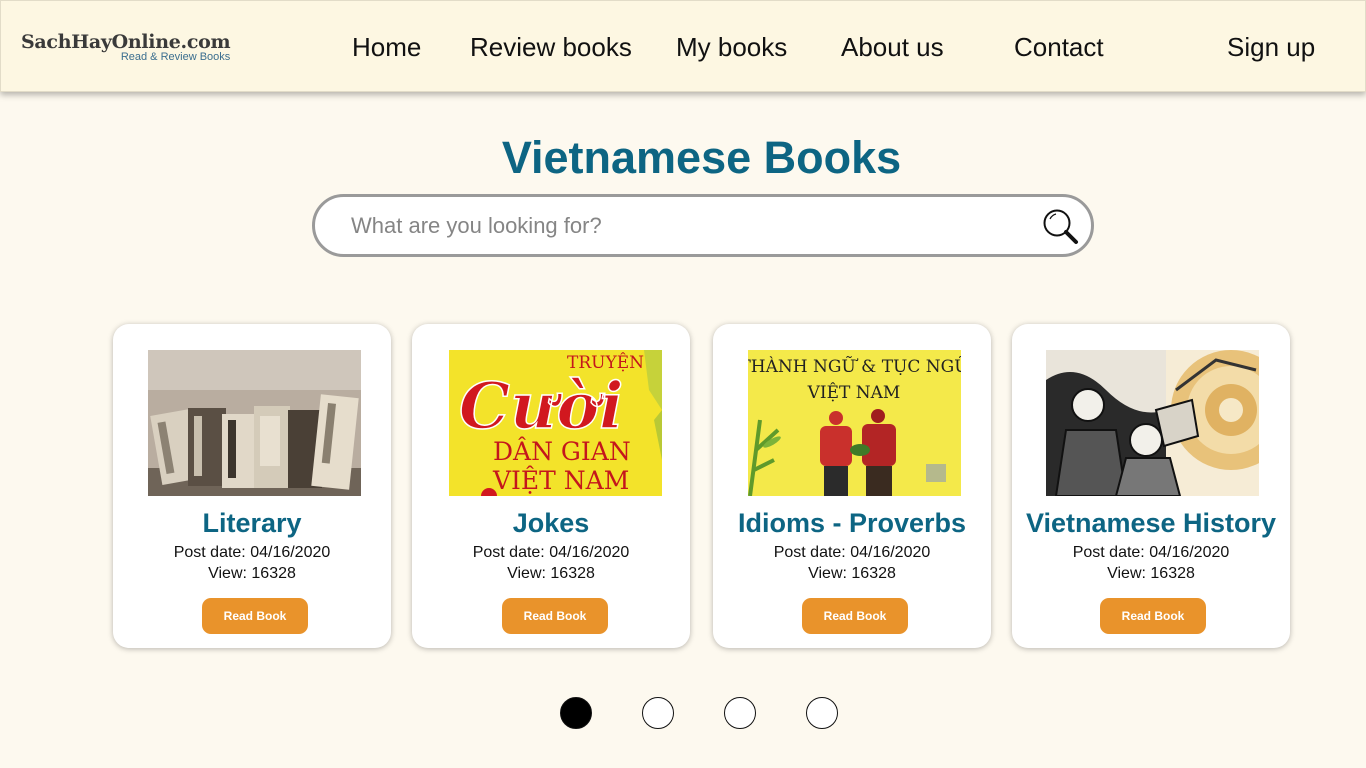 Image resolution: width=1366 pixels, height=768 pixels. What do you see at coordinates (892, 47) in the screenshot?
I see `nav-about-us: About us` at bounding box center [892, 47].